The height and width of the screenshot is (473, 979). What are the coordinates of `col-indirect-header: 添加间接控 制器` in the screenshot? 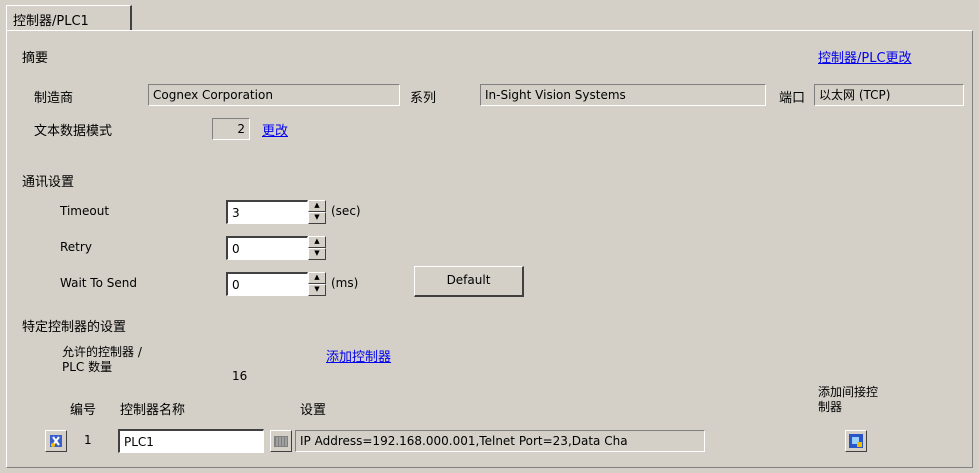 It's located at (848, 400).